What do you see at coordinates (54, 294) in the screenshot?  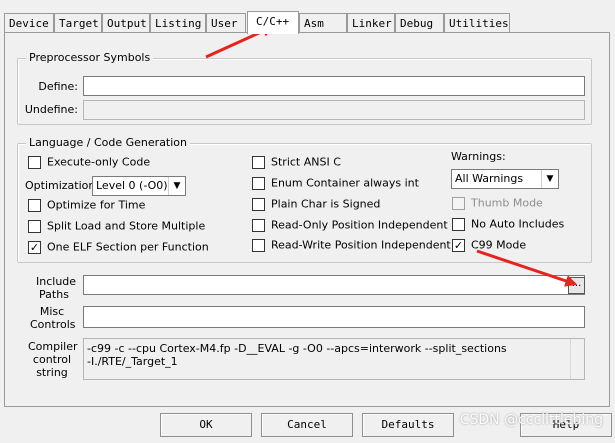 I see `include-paths-label-line2: Paths` at bounding box center [54, 294].